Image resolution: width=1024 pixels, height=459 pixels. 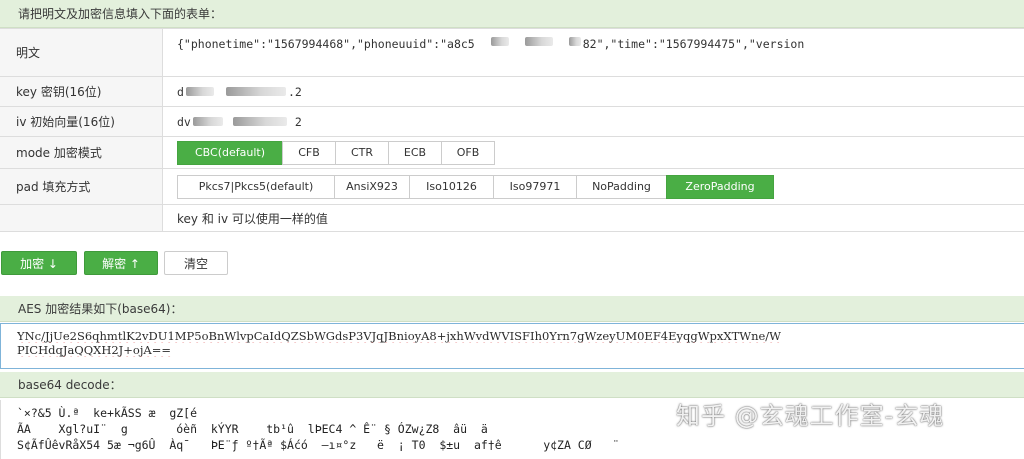 I want to click on encrypt-button: 加密 ↓, so click(x=39, y=263).